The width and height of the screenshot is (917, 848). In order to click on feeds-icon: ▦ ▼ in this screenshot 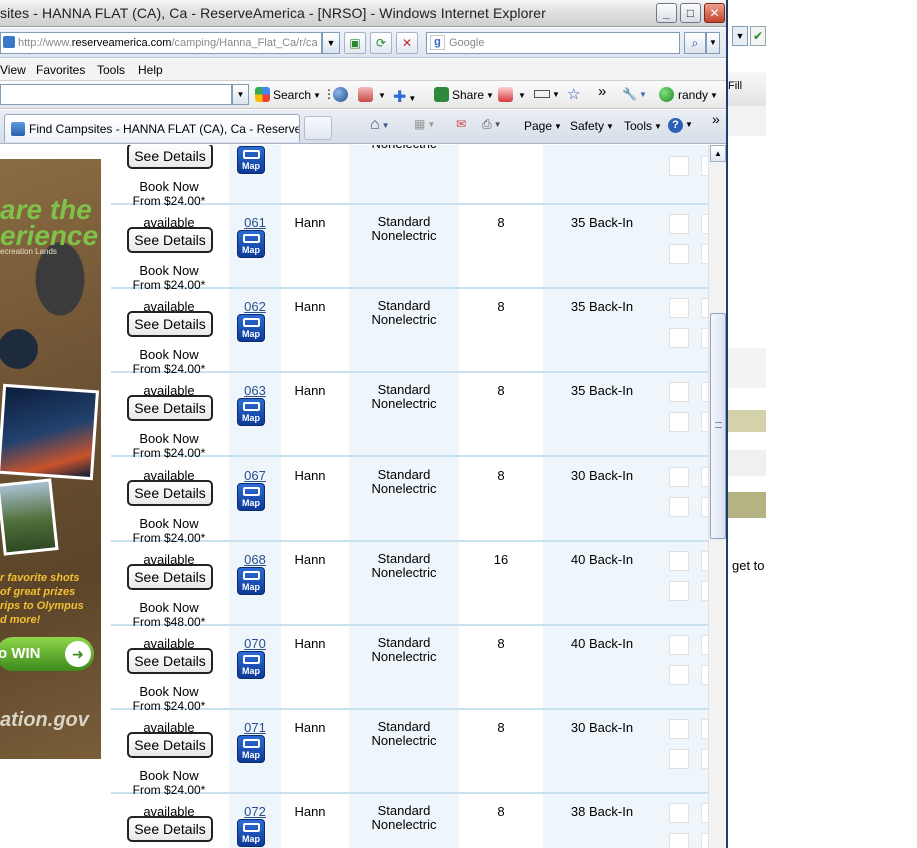, I will do `click(424, 124)`.